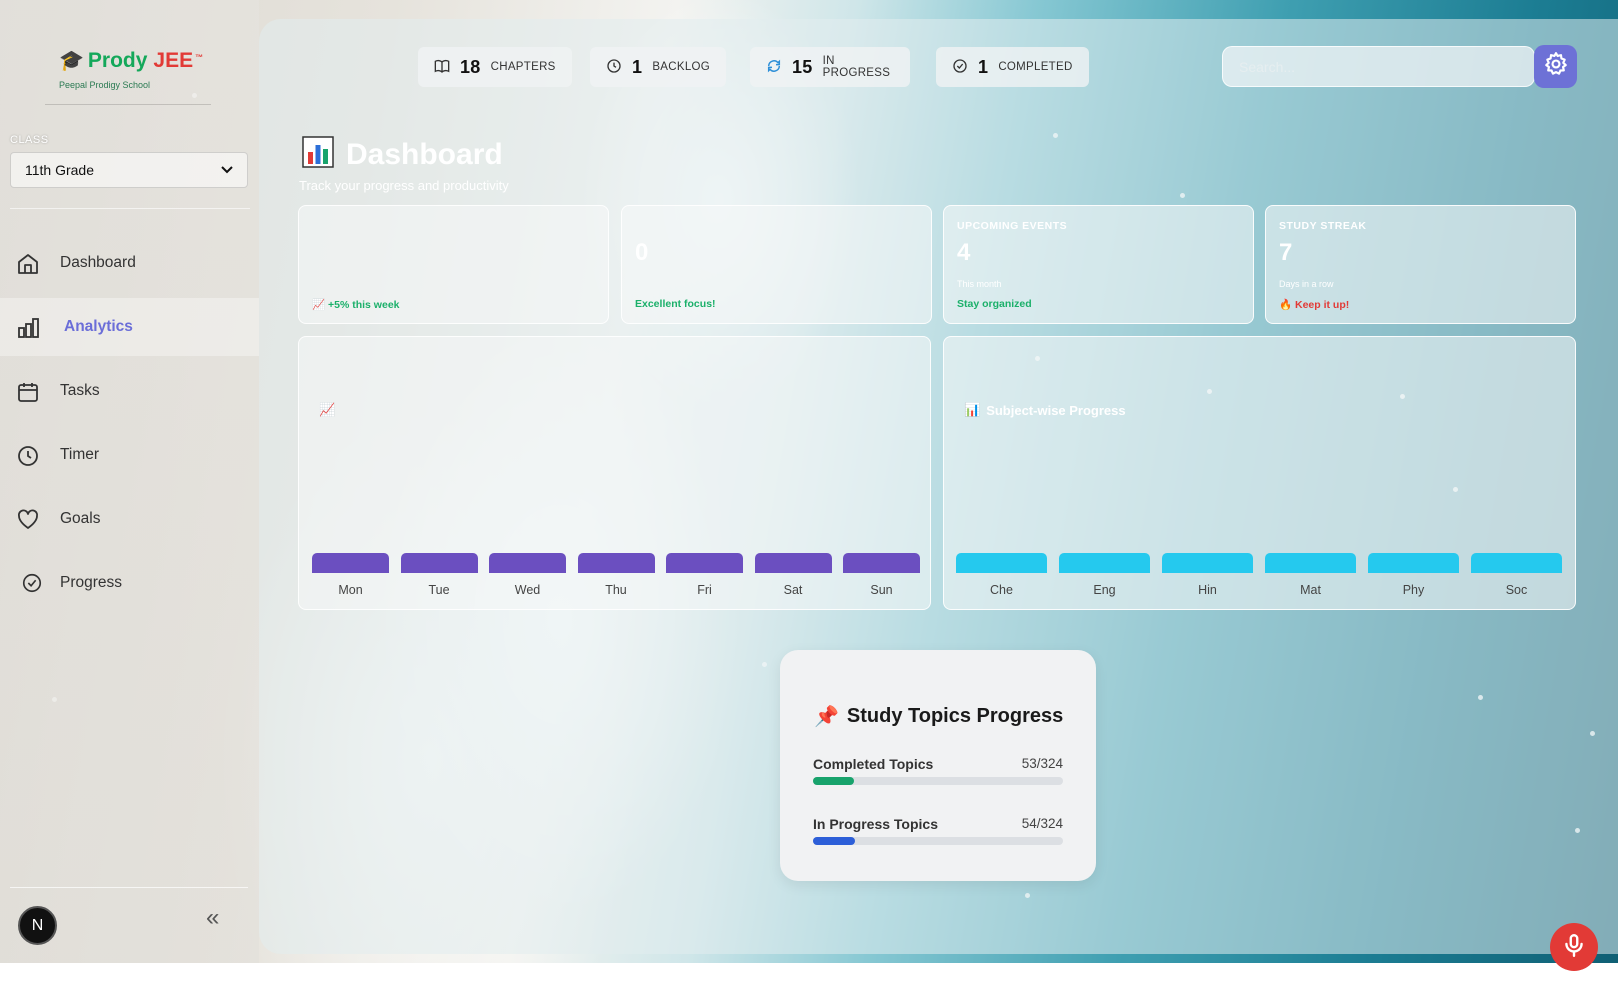  What do you see at coordinates (614, 473) in the screenshot?
I see `weekly-study-progress-chart: 📈 Mon Tue Wed Thu Fri Sat Sun` at bounding box center [614, 473].